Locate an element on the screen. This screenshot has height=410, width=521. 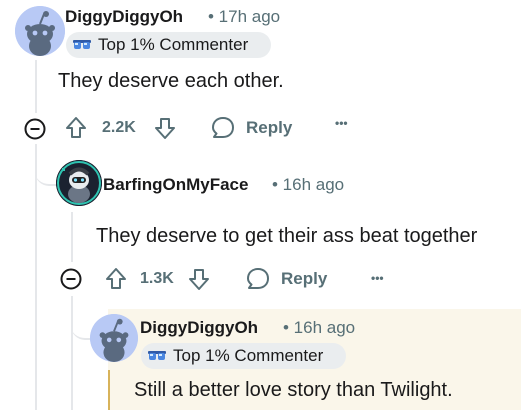
comment-author: BarfingOnMyFace is located at coordinates (175, 185).